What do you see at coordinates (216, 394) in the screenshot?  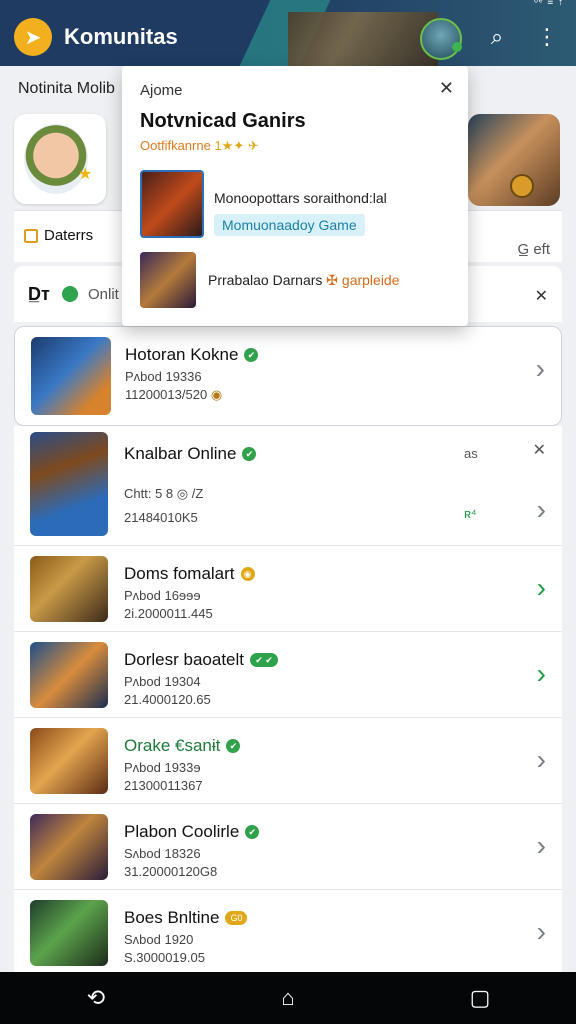 I see `coin-icon: ◉` at bounding box center [216, 394].